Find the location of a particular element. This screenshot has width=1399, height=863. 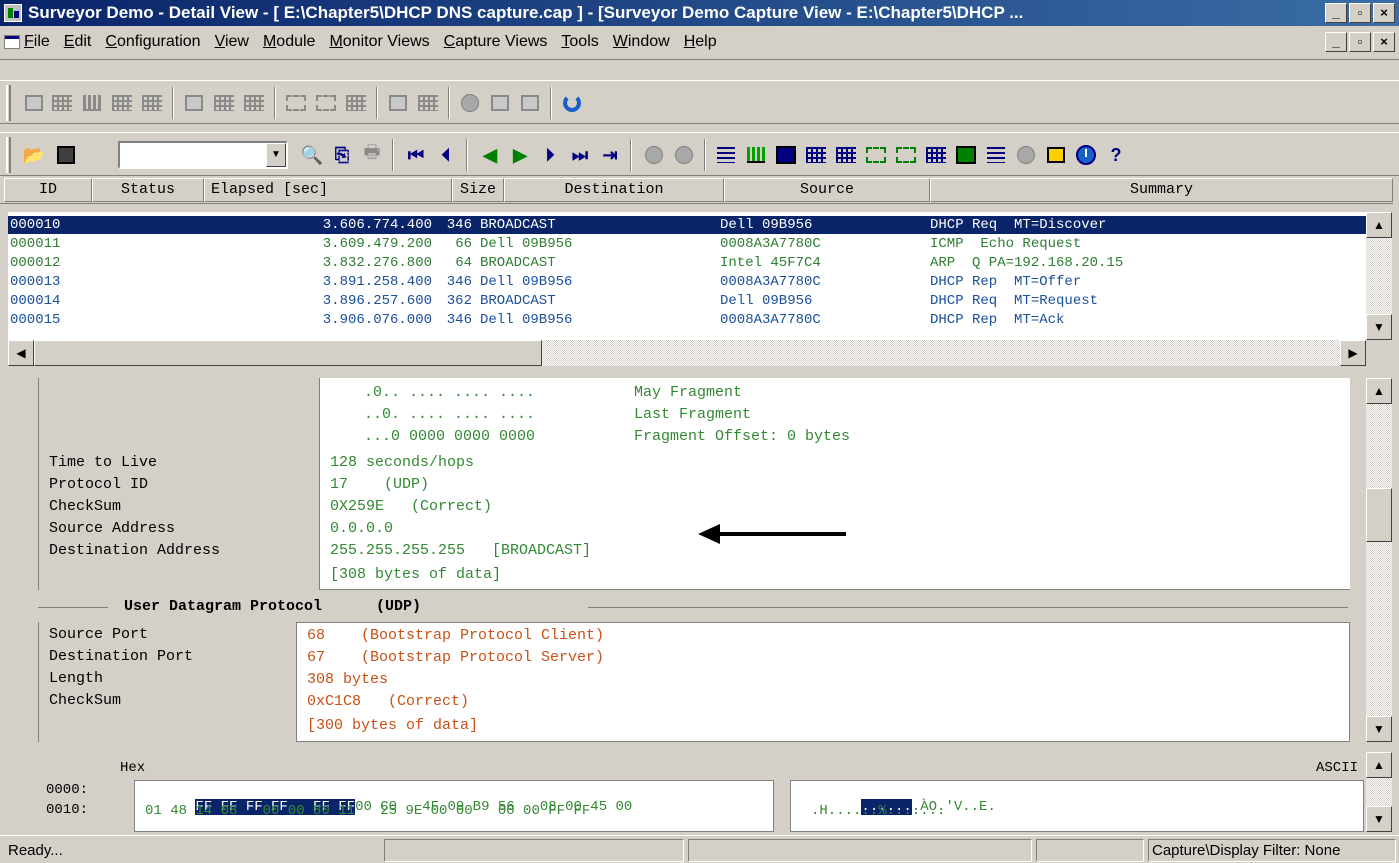

menu-configuration: Configuration is located at coordinates (152, 42).